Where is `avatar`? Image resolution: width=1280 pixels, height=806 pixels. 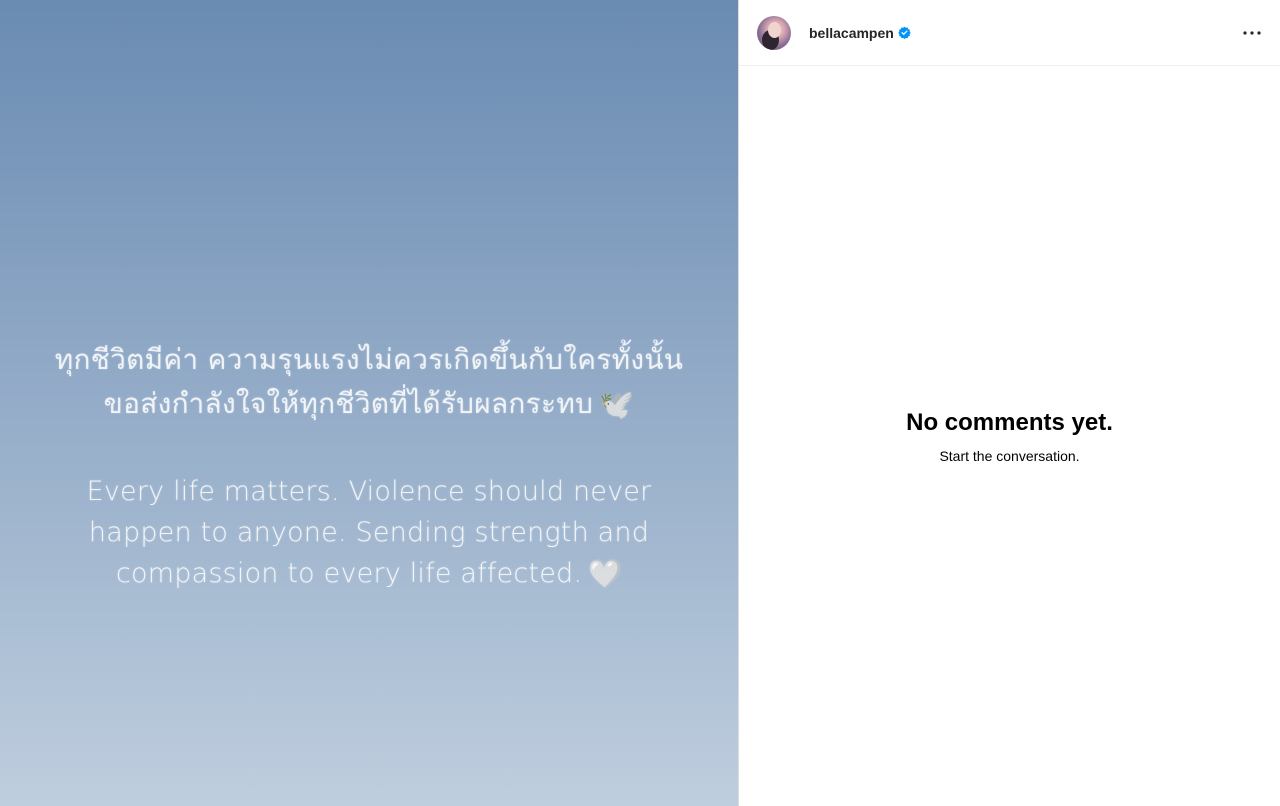 avatar is located at coordinates (774, 32).